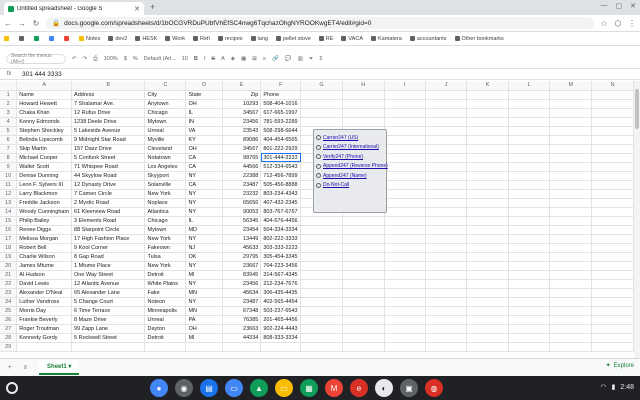  I want to click on menu-icon: ⋮, so click(632, 23).